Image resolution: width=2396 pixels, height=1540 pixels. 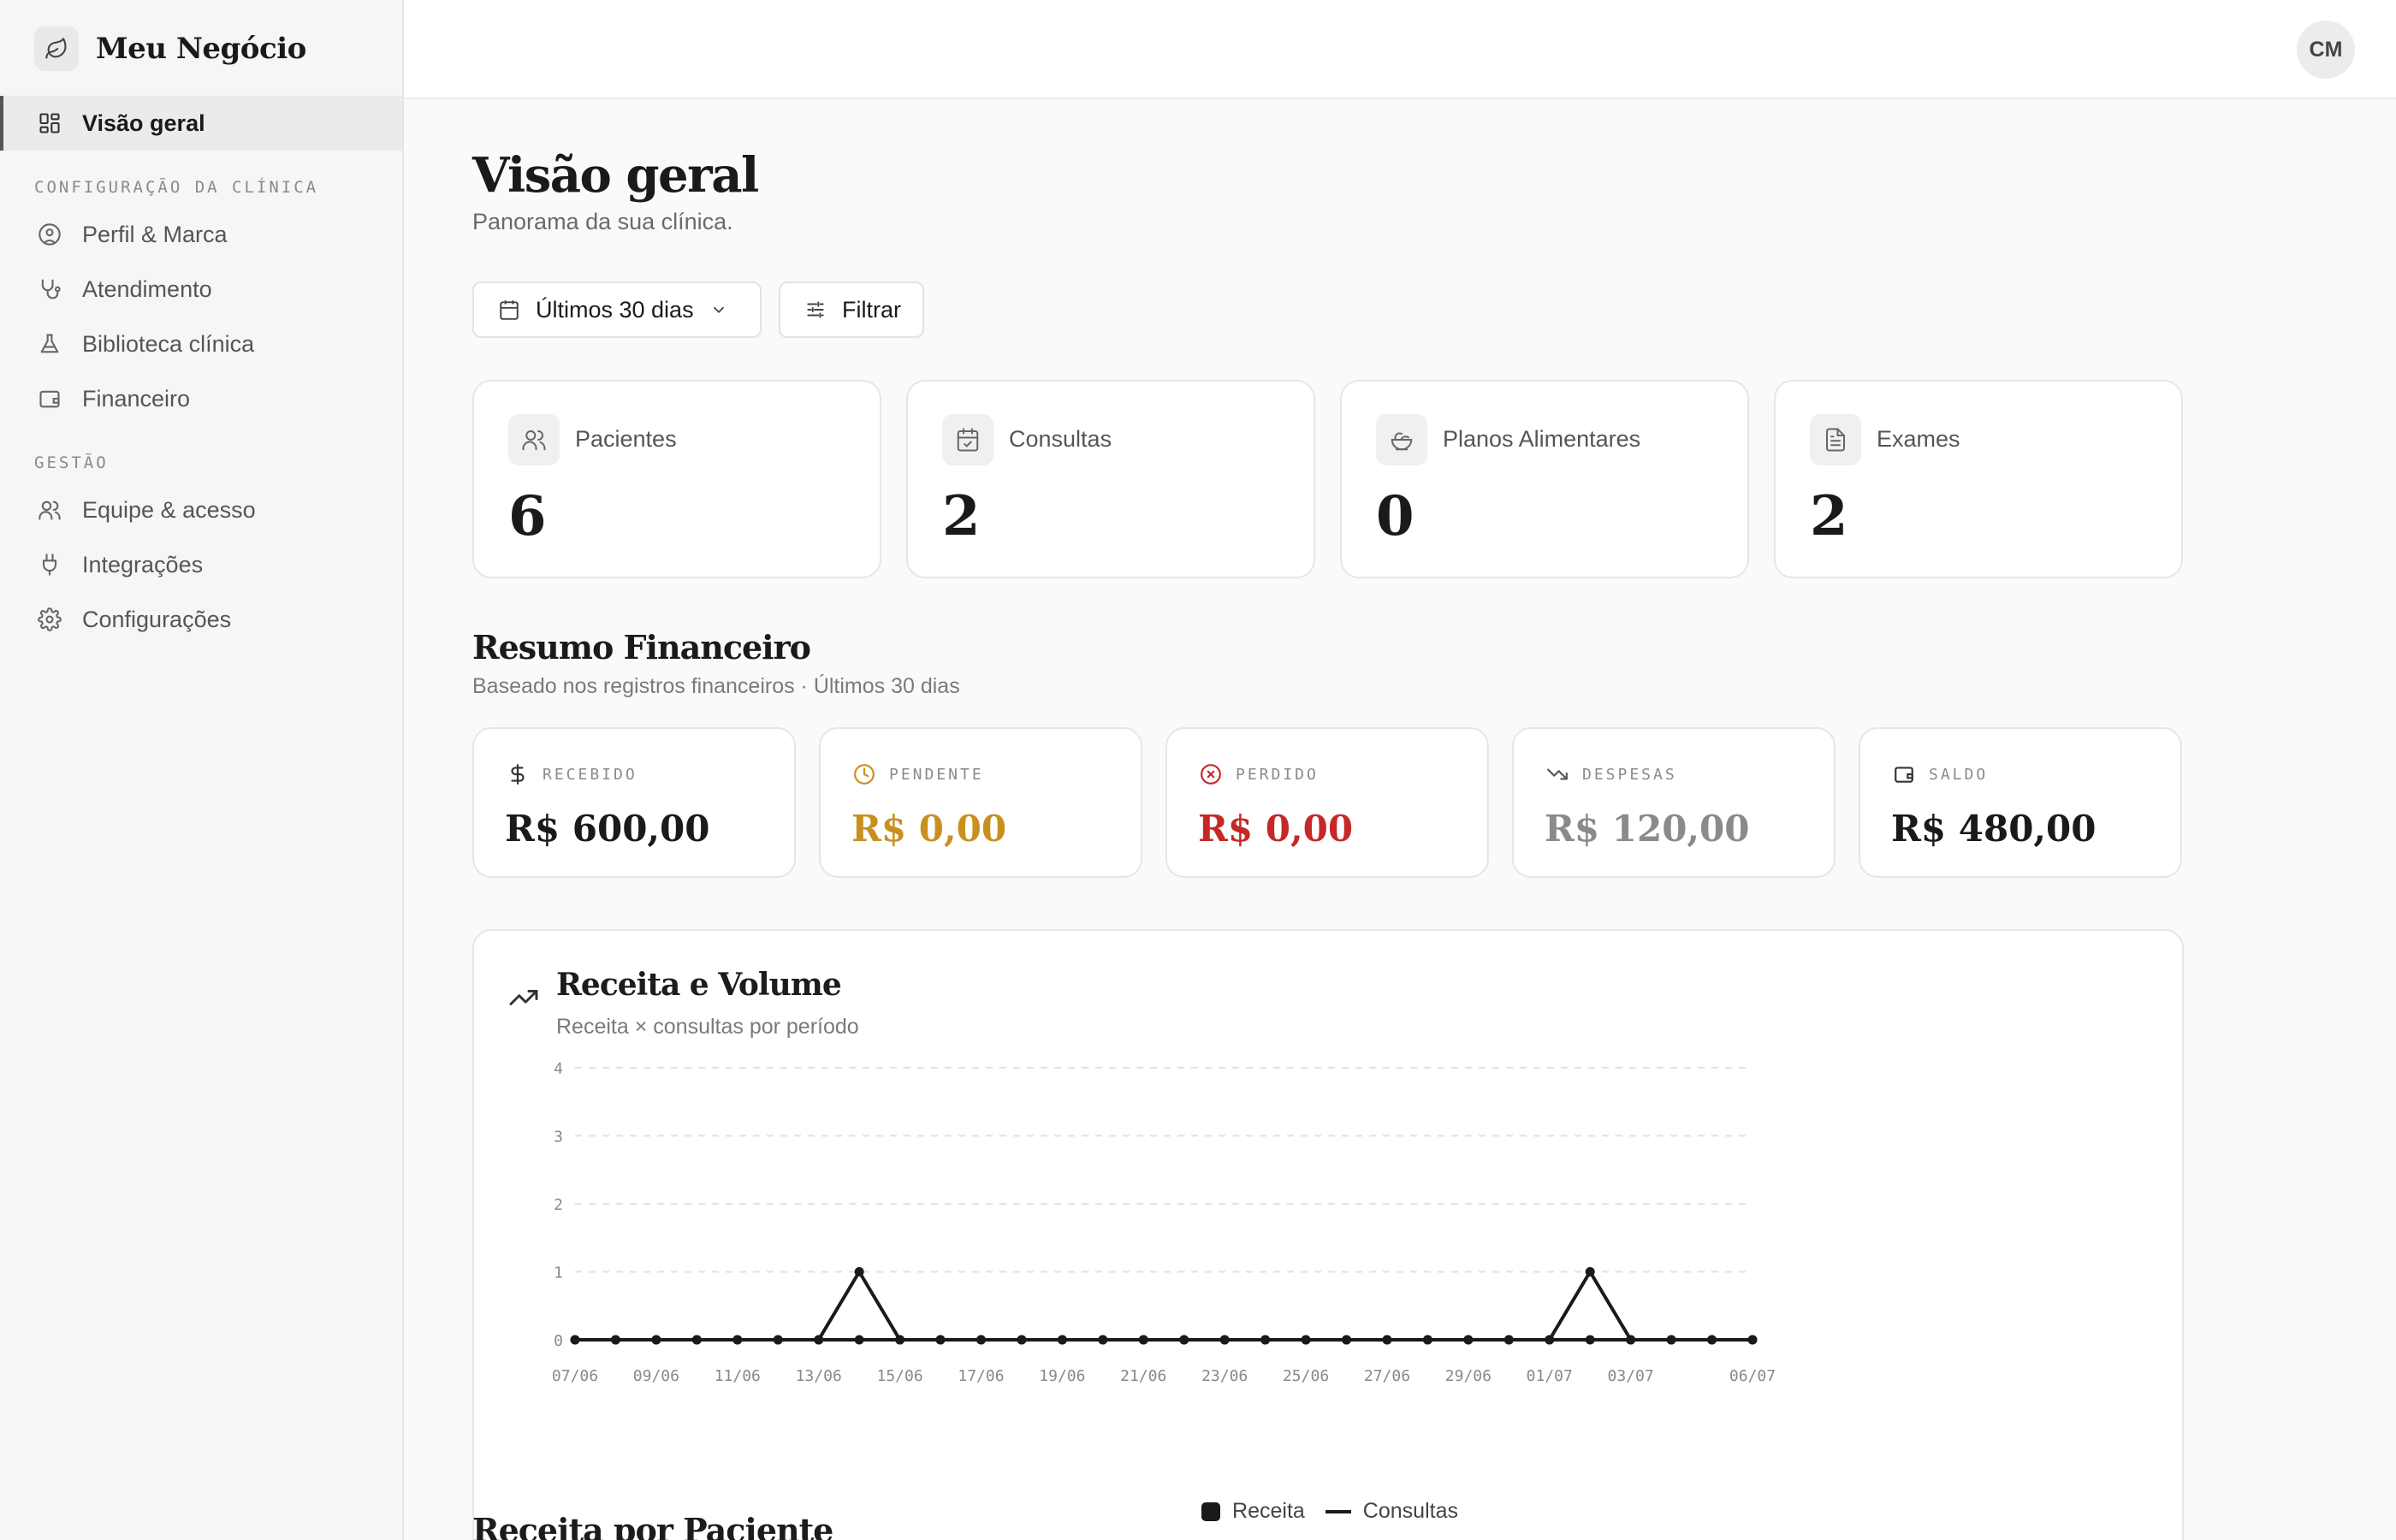 What do you see at coordinates (49, 619) in the screenshot?
I see `gear-icon` at bounding box center [49, 619].